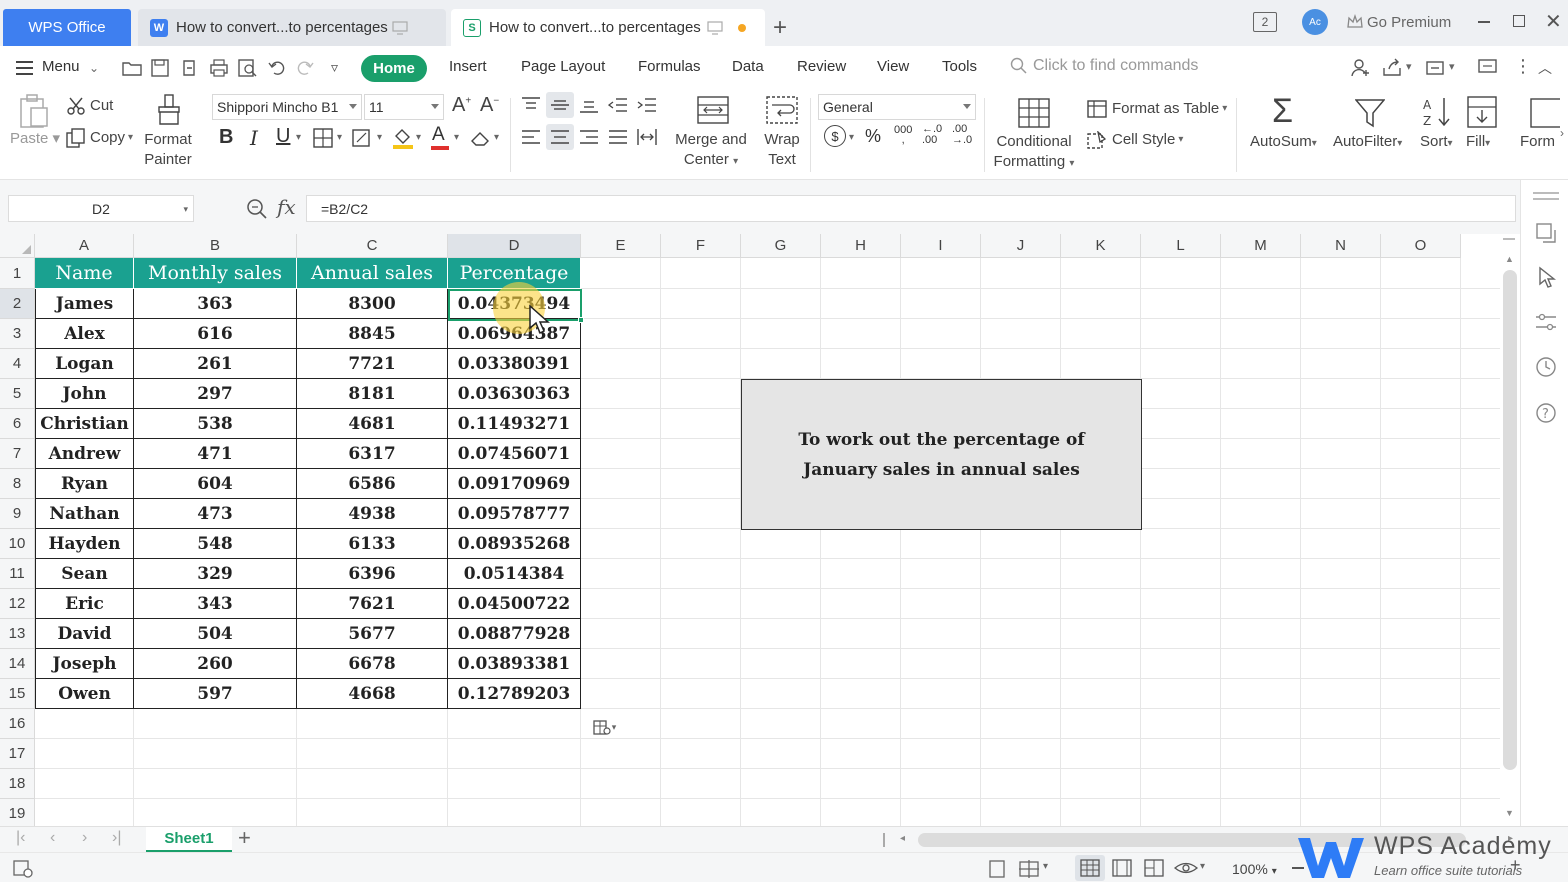 This screenshot has height=882, width=1568. What do you see at coordinates (1545, 68) in the screenshot?
I see `collapse-ribbon-icon: ︿` at bounding box center [1545, 68].